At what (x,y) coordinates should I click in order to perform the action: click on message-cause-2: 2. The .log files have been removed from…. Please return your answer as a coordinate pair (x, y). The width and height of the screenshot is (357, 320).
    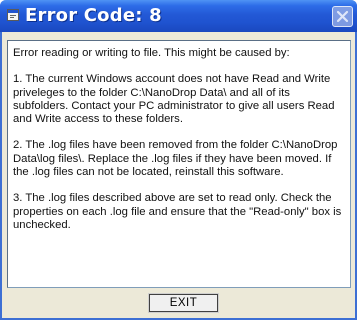
    Looking at the image, I should click on (175, 159).